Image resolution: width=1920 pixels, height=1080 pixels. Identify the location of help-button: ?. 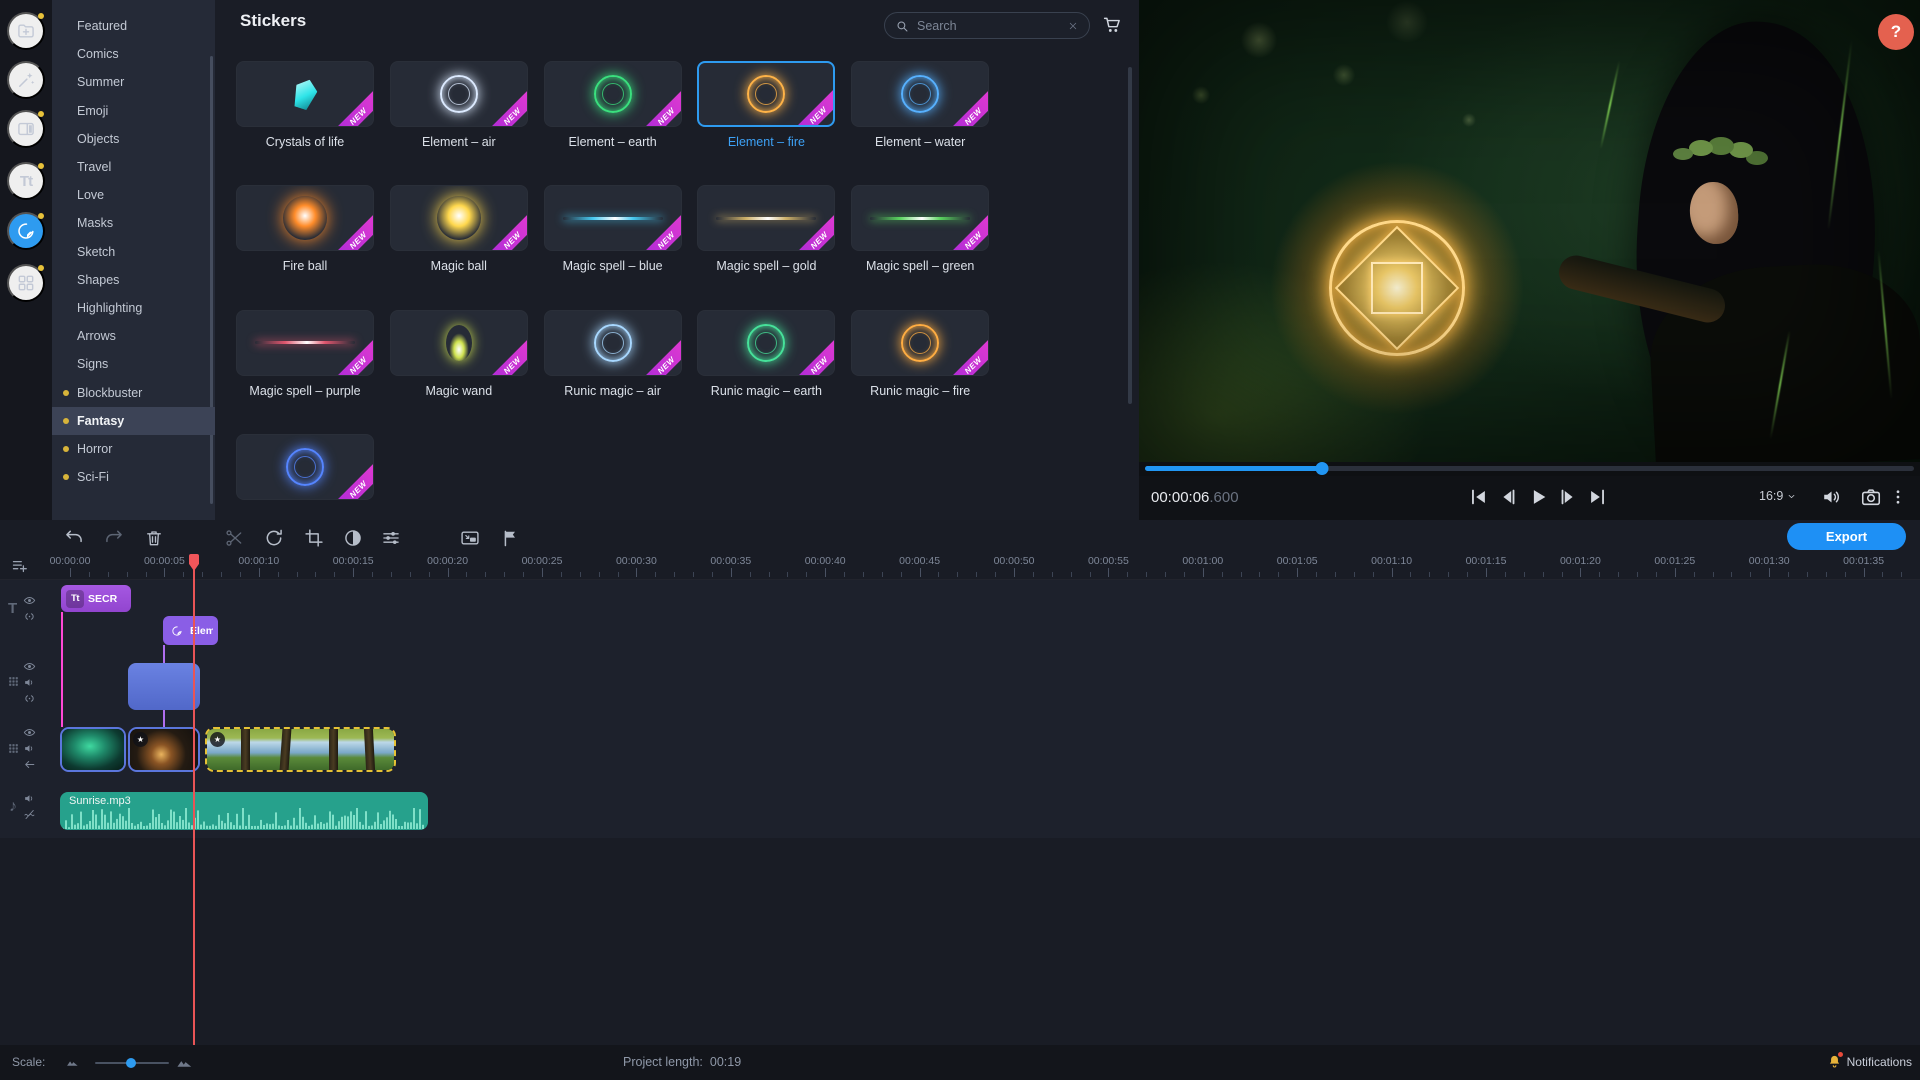
(1896, 32).